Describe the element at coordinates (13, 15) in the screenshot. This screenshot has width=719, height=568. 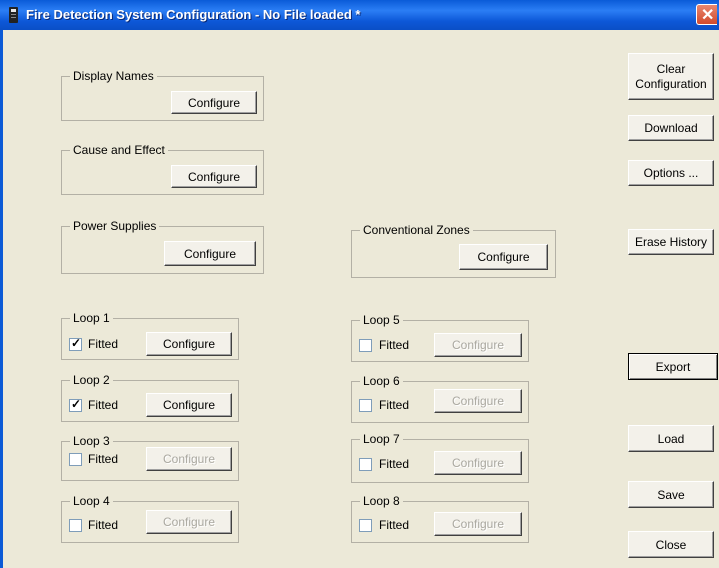
I see `app-icon` at that location.